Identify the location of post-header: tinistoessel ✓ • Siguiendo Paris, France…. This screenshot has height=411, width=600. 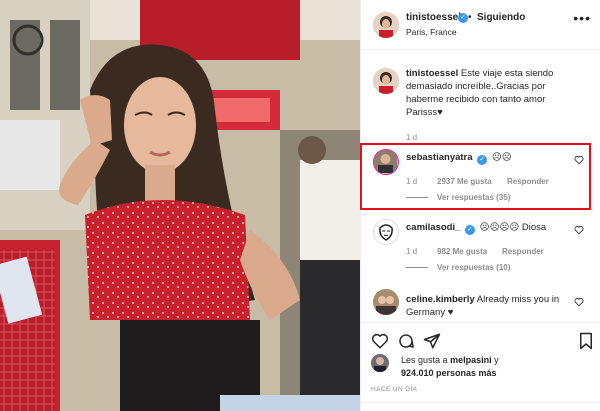
(480, 25).